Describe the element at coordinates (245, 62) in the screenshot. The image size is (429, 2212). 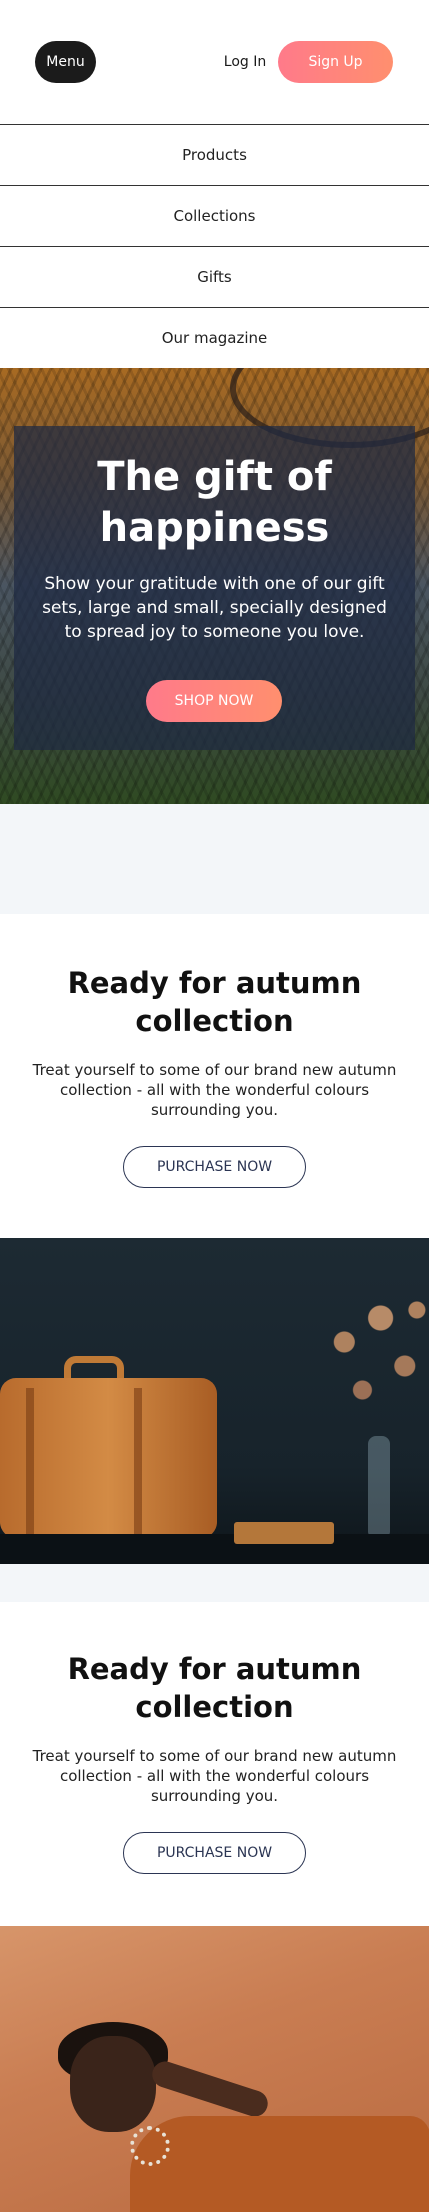
I see `login-link: Log In` at that location.